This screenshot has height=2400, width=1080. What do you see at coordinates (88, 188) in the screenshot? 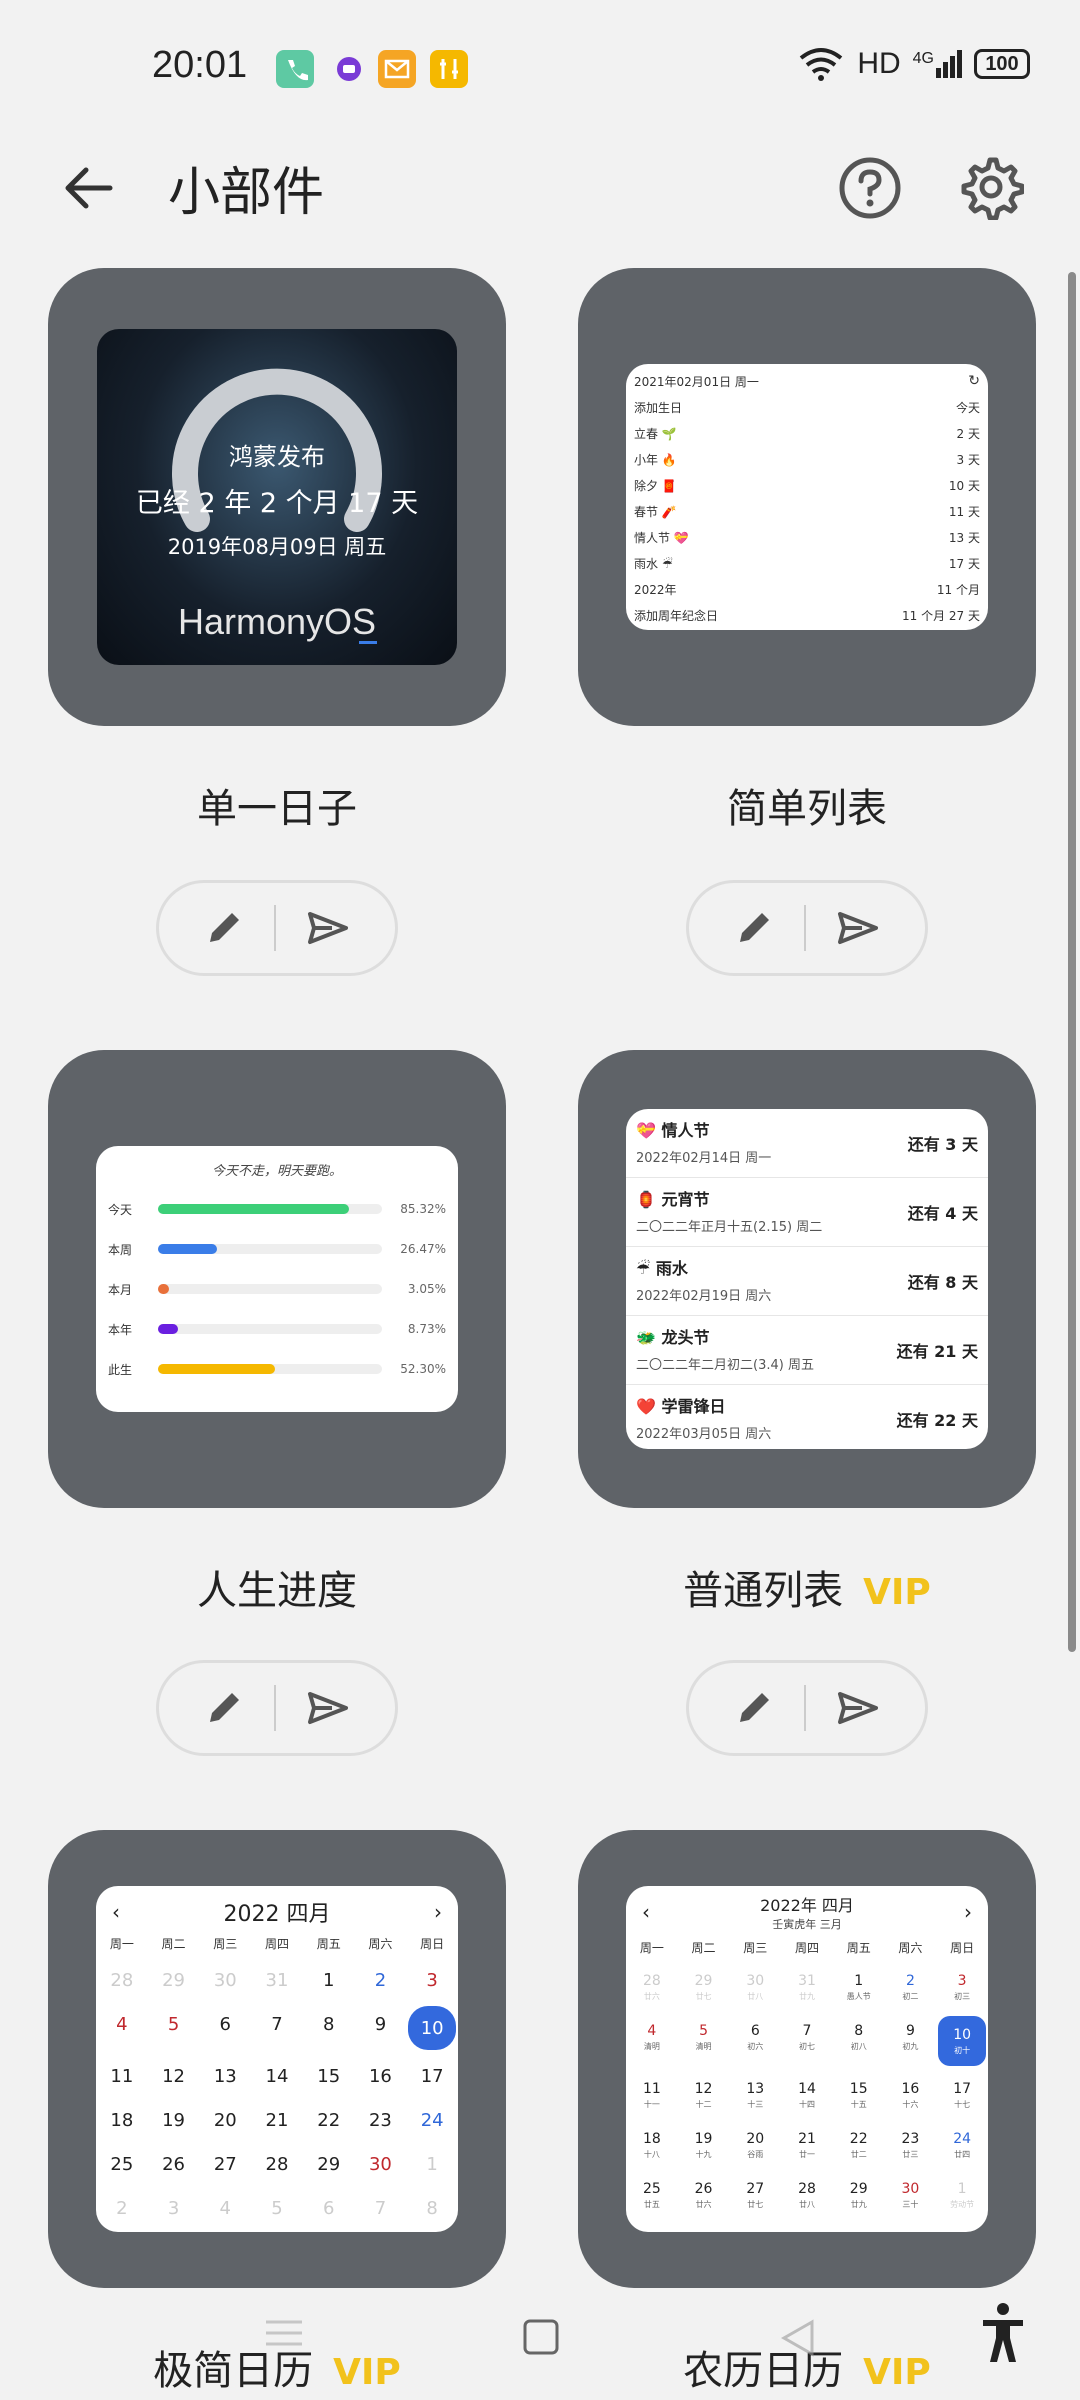
I see `back-arrow-icon` at bounding box center [88, 188].